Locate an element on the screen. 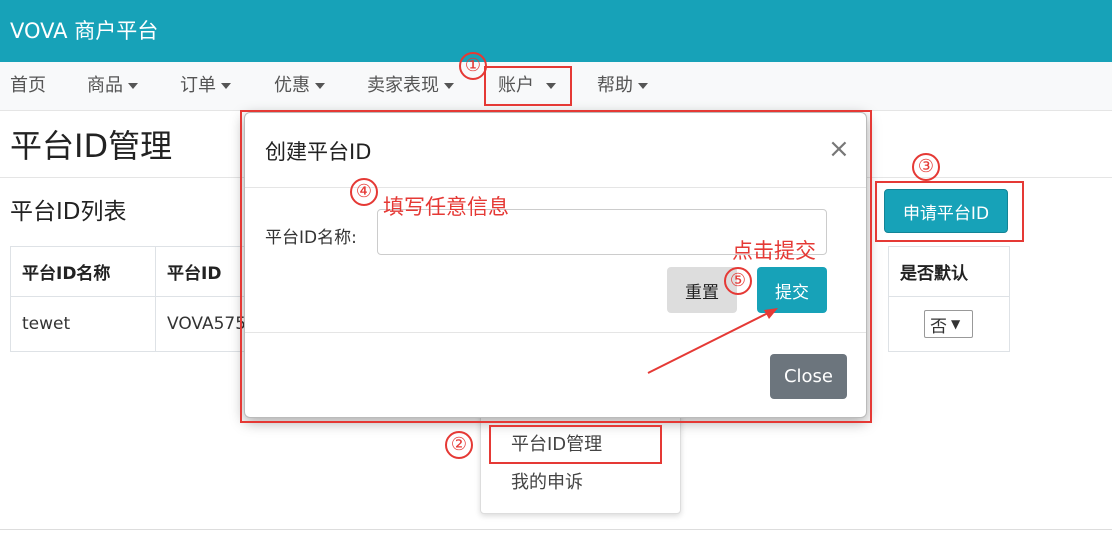  annotation-arrow is located at coordinates (712, 341).